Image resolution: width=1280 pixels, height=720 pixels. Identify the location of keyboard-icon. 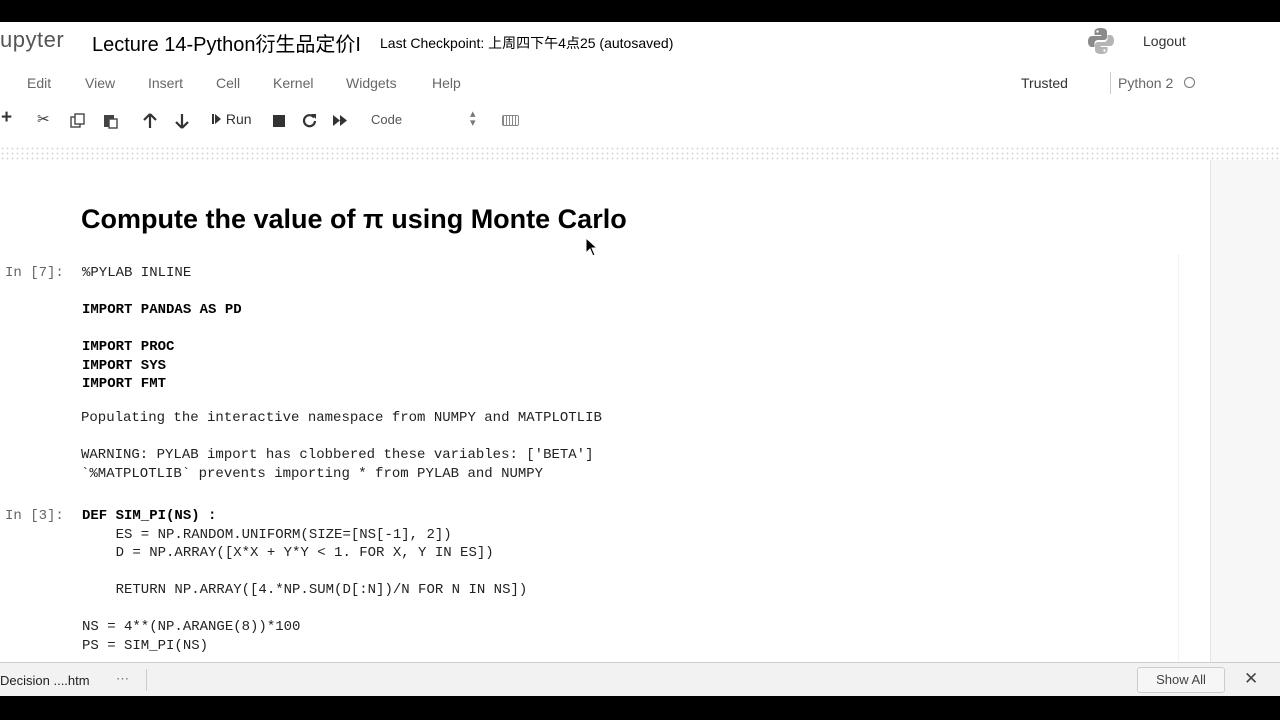
(510, 120).